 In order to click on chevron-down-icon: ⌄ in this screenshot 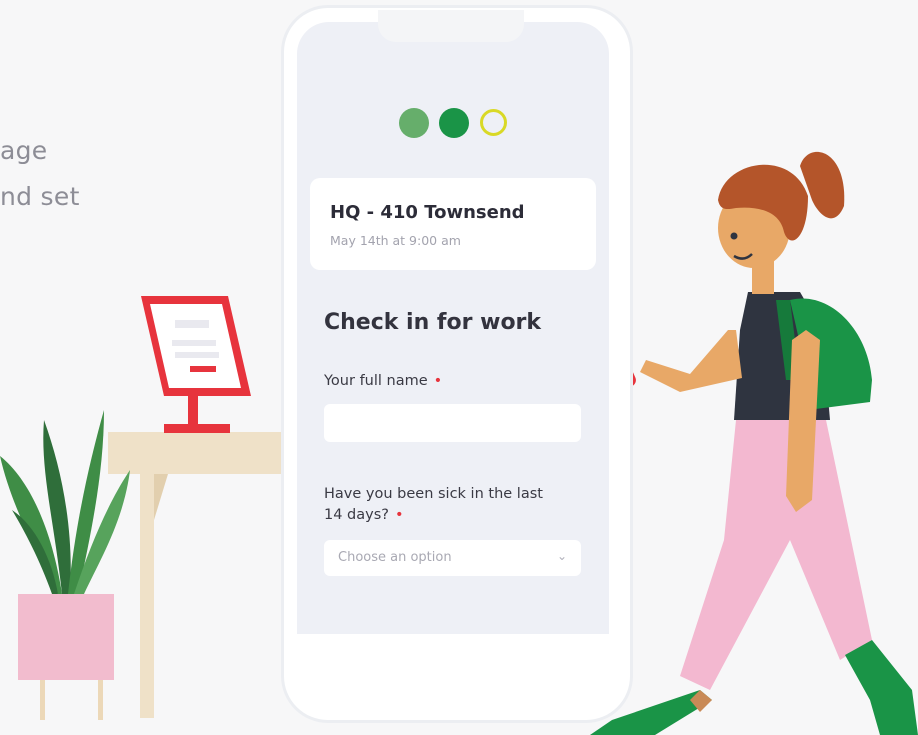, I will do `click(561, 556)`.